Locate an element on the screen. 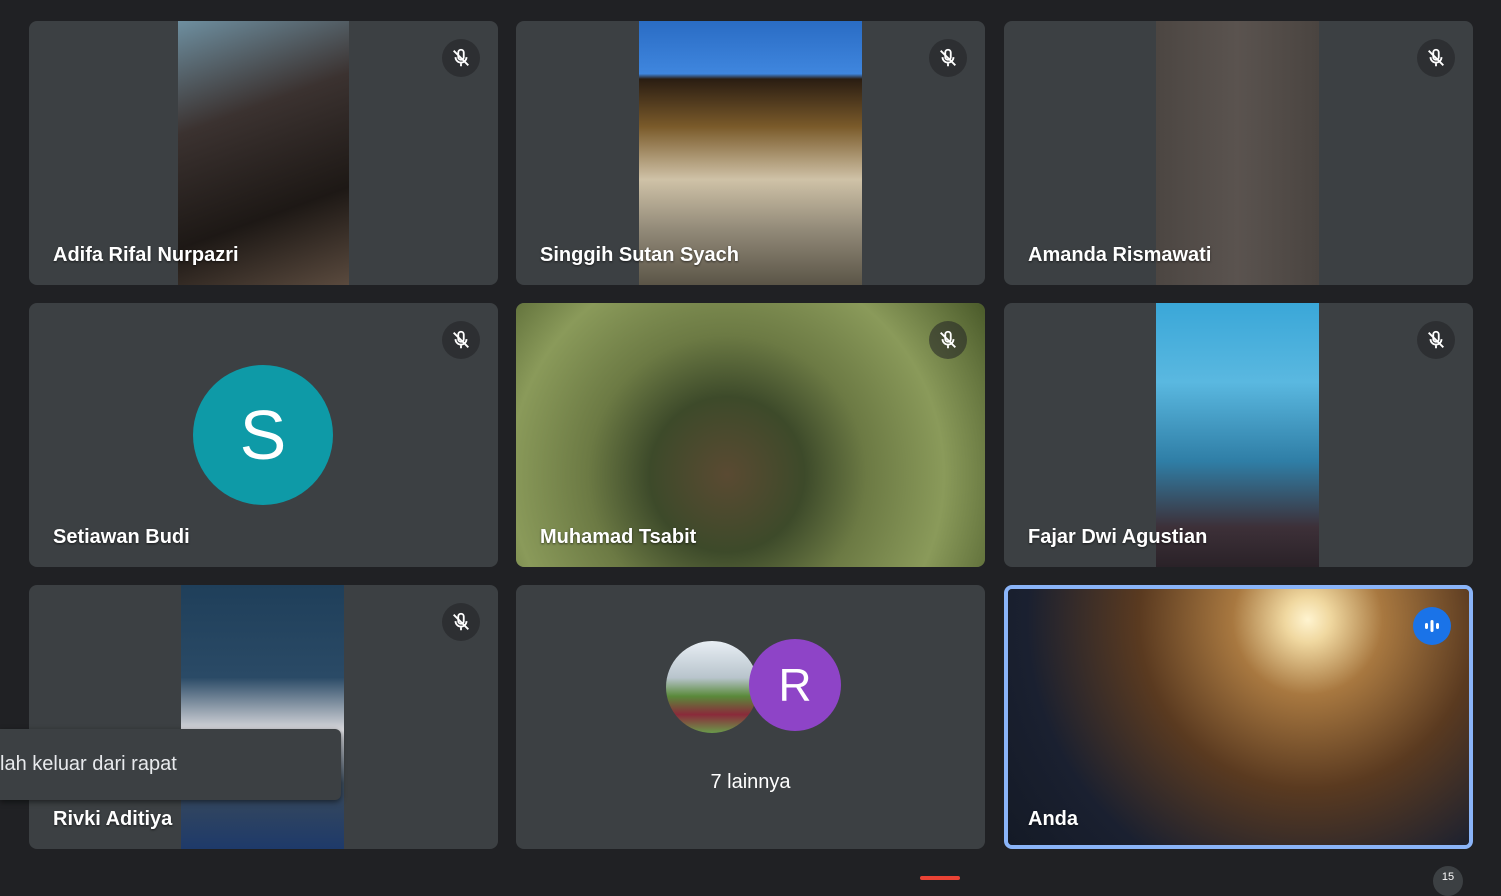 The width and height of the screenshot is (1501, 896). participant-tile: Rivki Aditiya is located at coordinates (263, 717).